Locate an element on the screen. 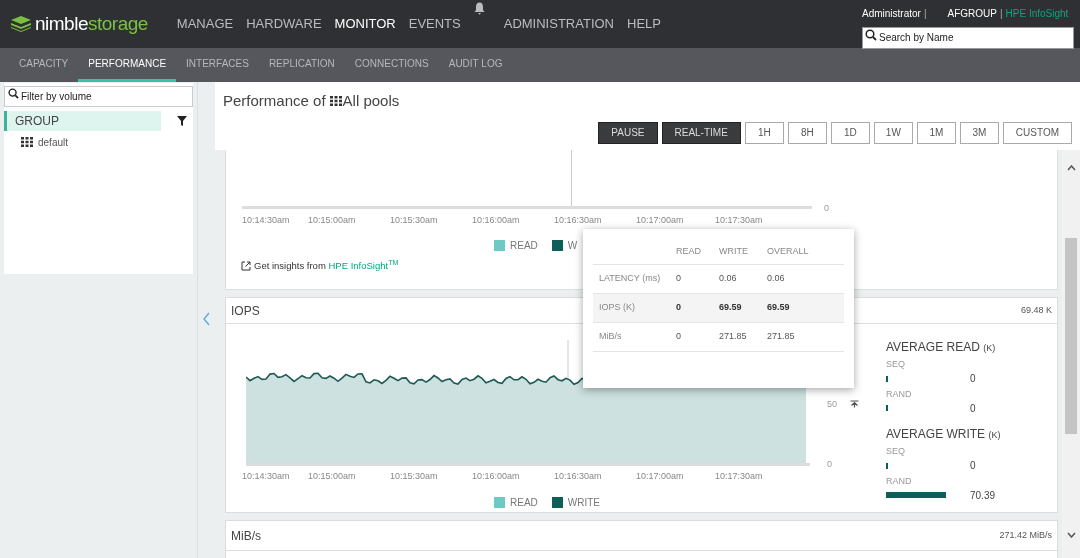 The width and height of the screenshot is (1080, 558). scroll-top-icon is located at coordinates (854, 404).